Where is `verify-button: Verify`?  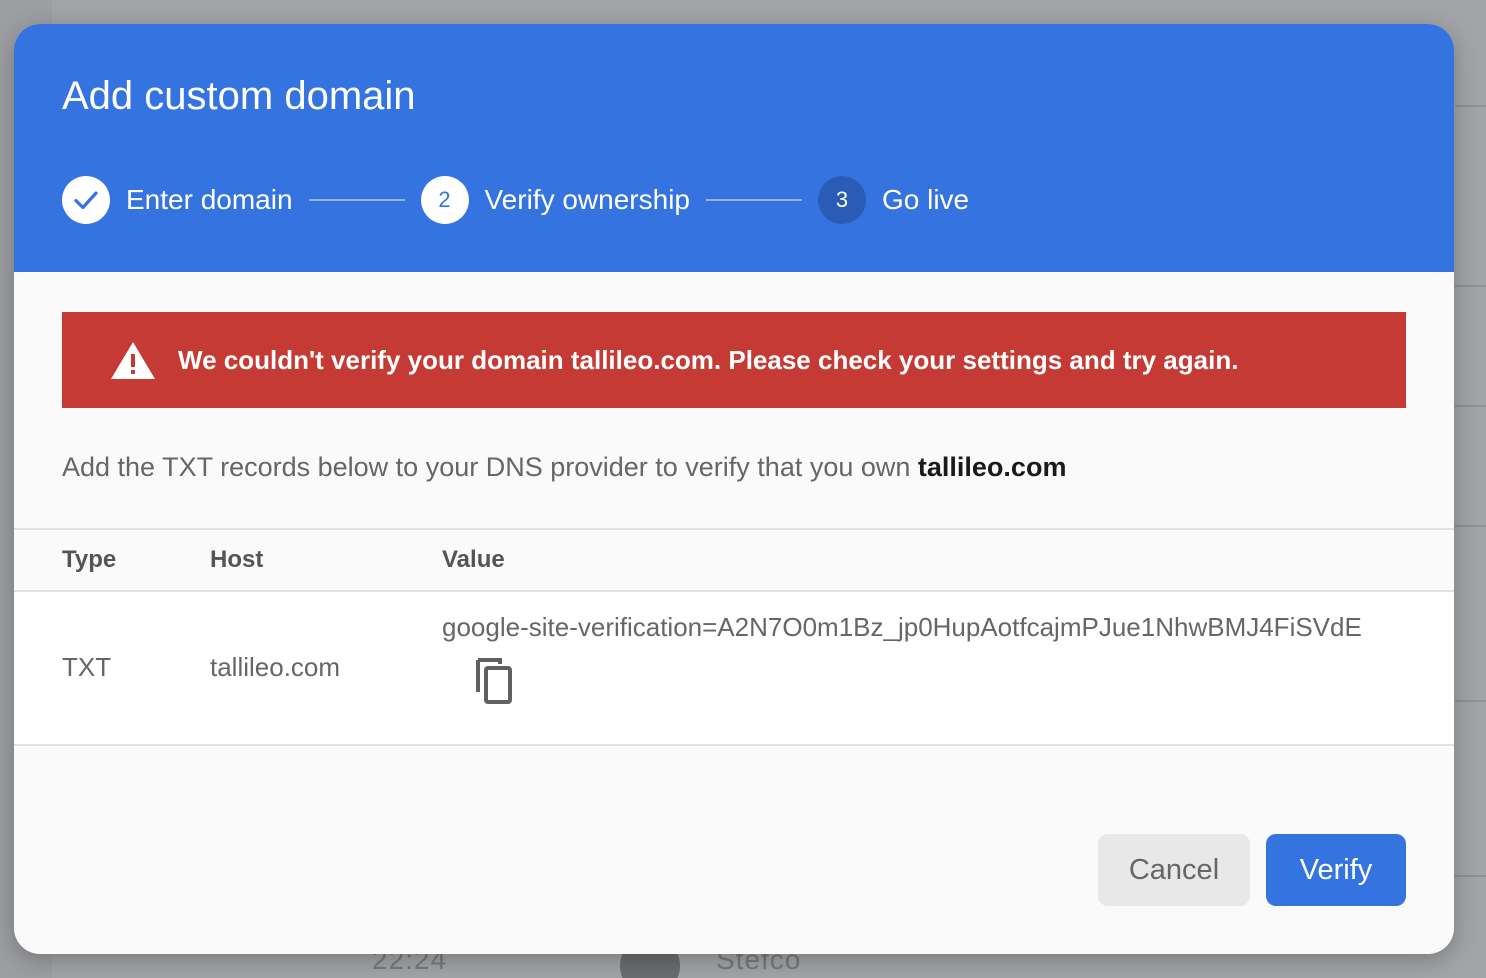 verify-button: Verify is located at coordinates (1336, 870).